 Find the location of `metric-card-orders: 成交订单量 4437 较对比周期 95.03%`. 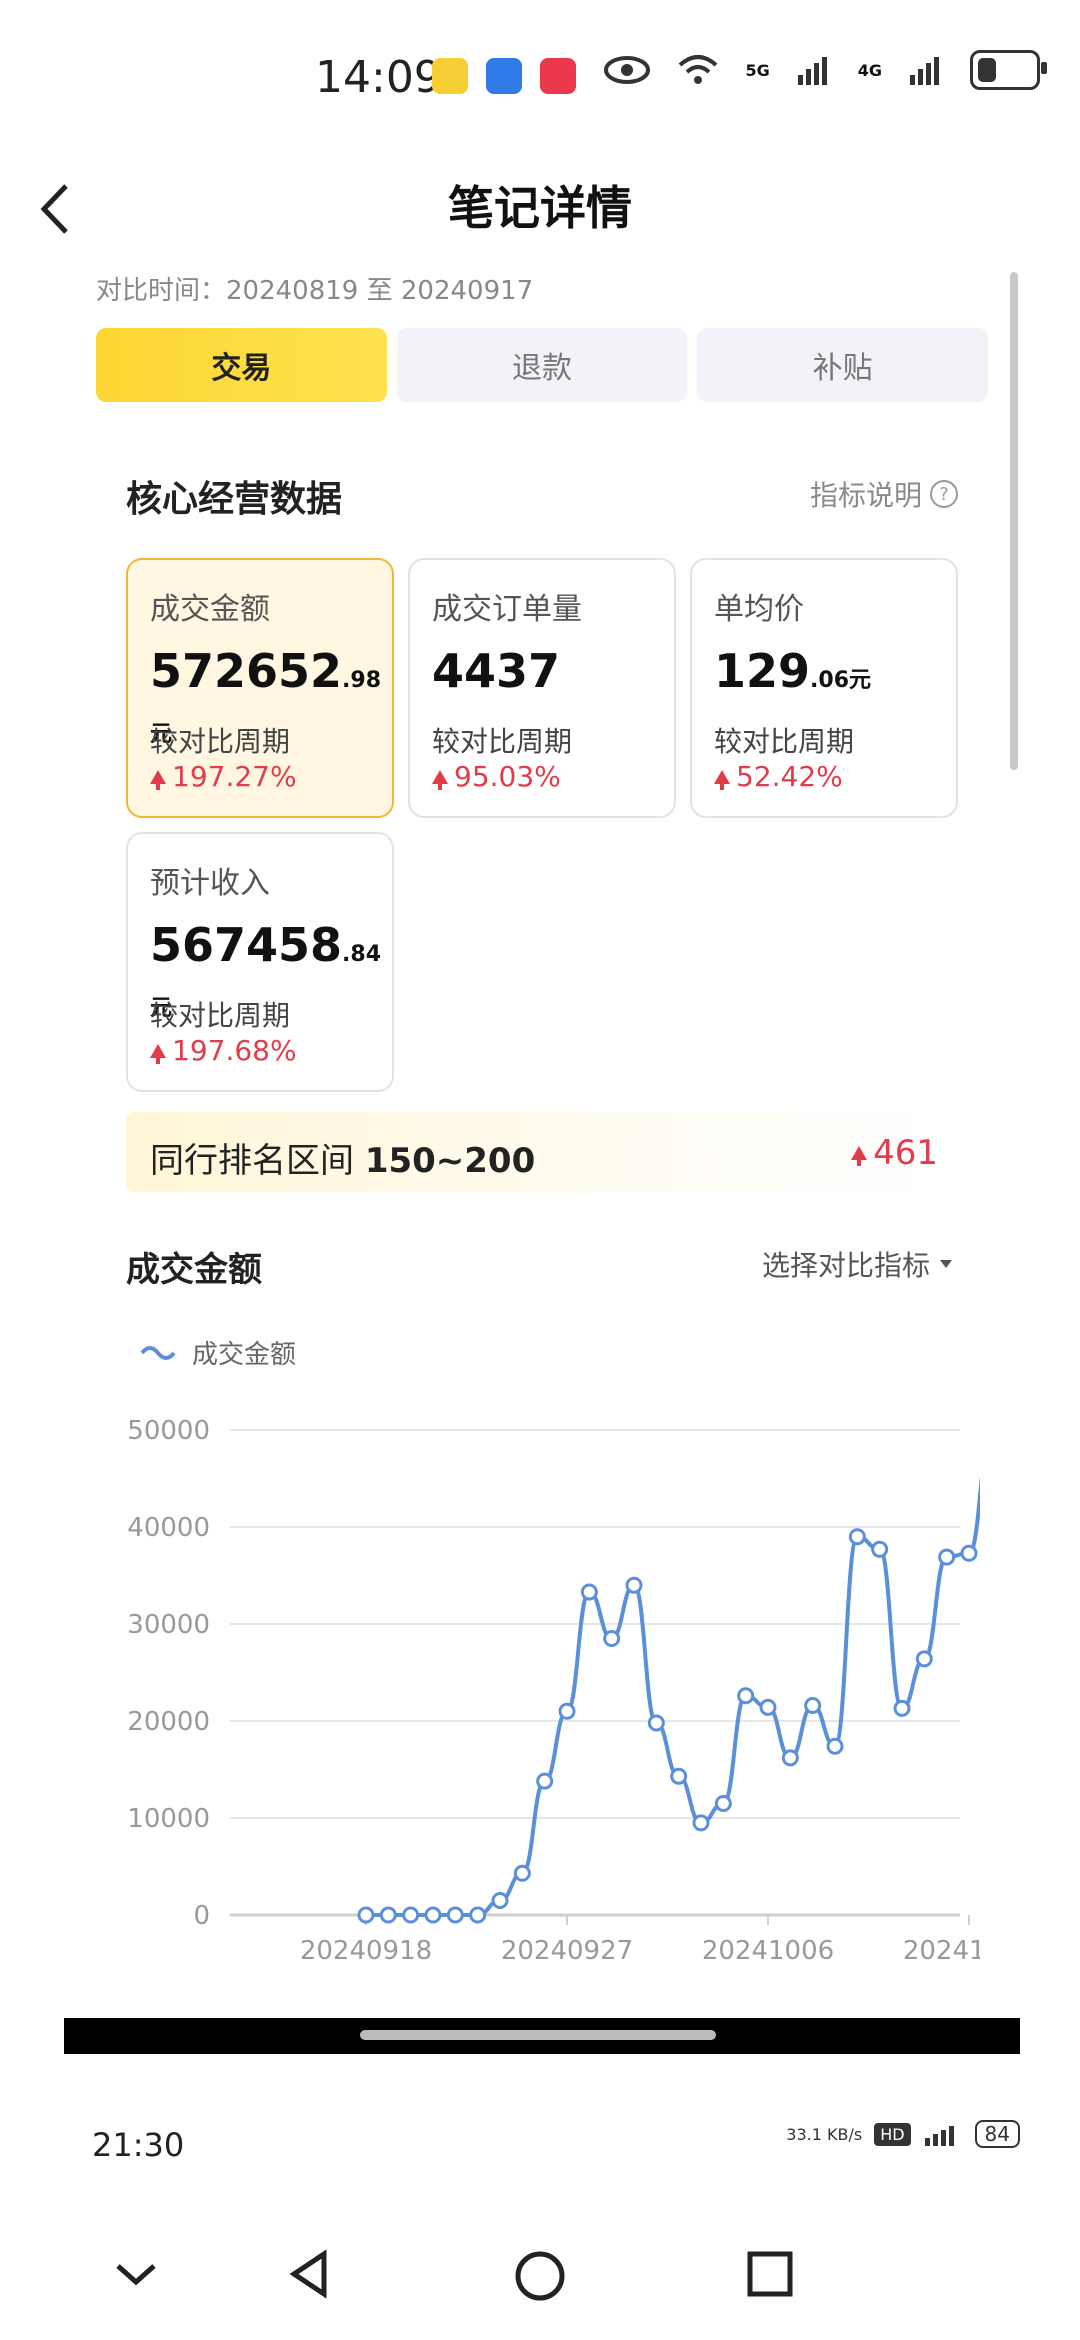

metric-card-orders: 成交订单量 4437 较对比周期 95.03% is located at coordinates (542, 688).